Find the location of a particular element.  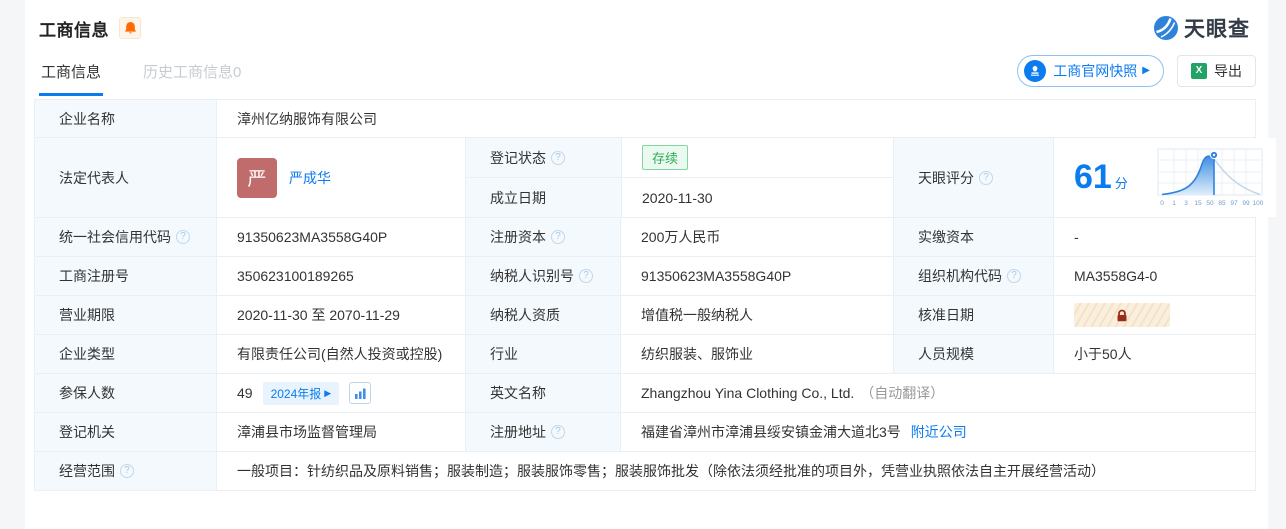

company-type-label: 企业类型 is located at coordinates (125, 354).